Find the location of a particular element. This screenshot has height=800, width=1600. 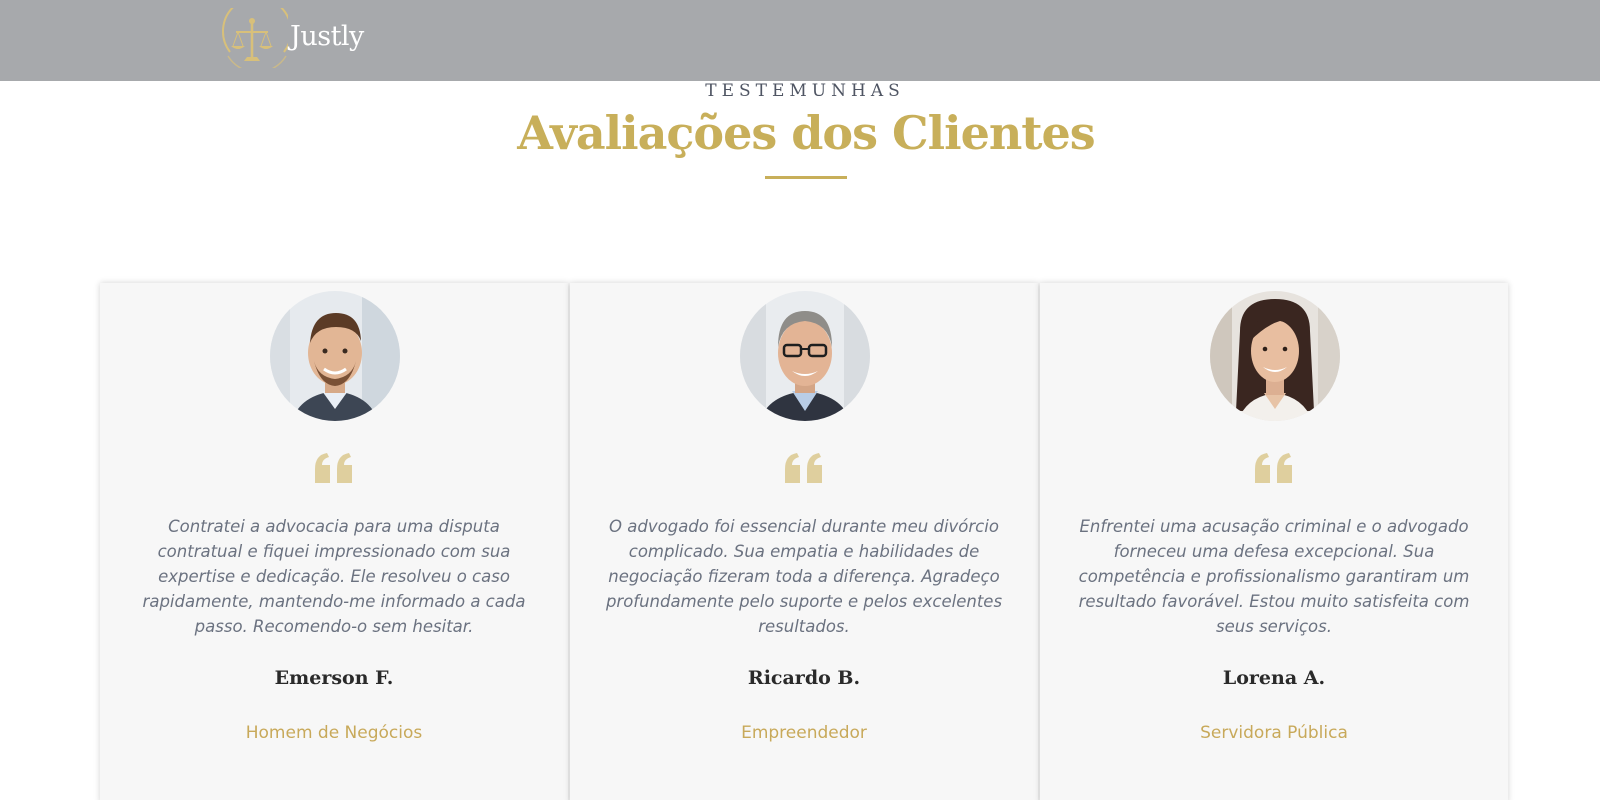

client-photo-man is located at coordinates (335, 356).